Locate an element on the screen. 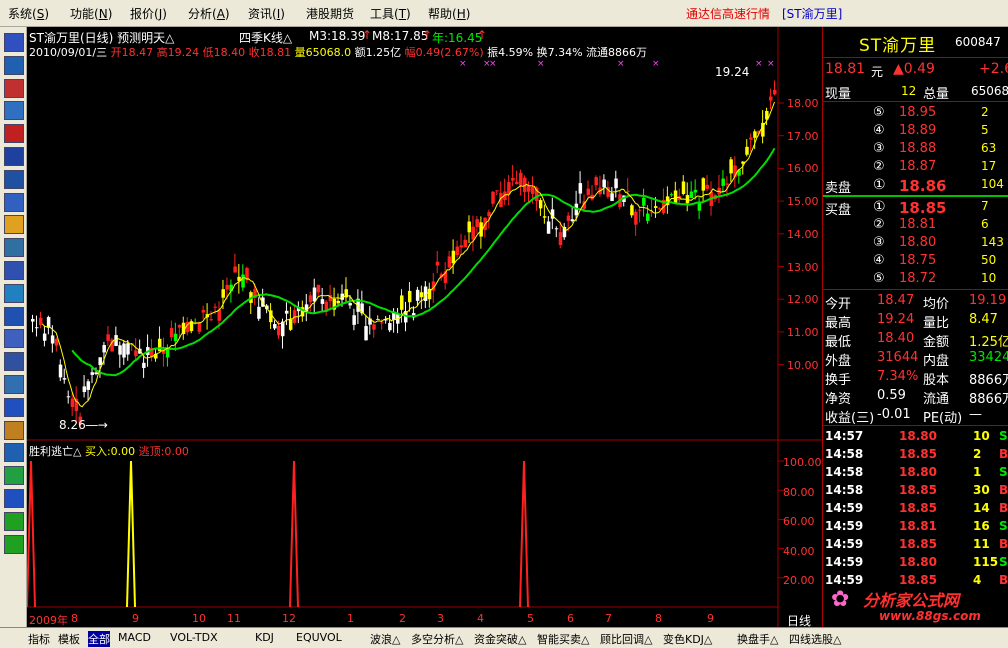 This screenshot has width=1008, height=648. menu-hk-futures: 港股期货 is located at coordinates (330, 13).